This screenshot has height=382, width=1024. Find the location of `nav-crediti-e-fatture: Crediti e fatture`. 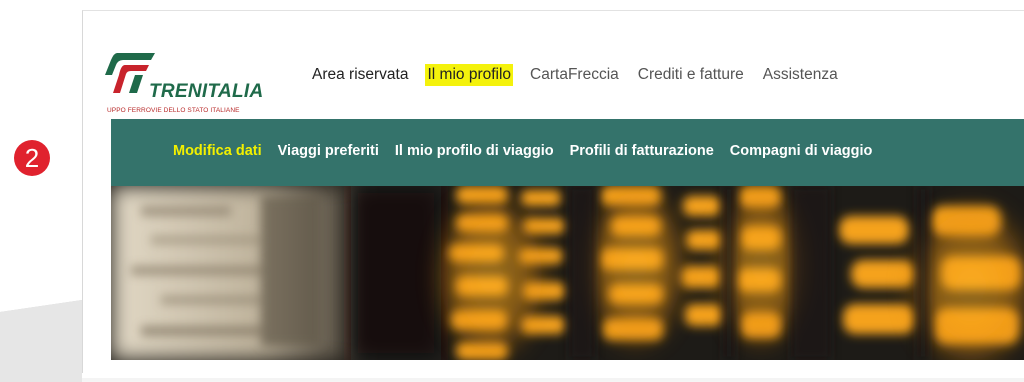

nav-crediti-e-fatture: Crediti e fatture is located at coordinates (691, 75).